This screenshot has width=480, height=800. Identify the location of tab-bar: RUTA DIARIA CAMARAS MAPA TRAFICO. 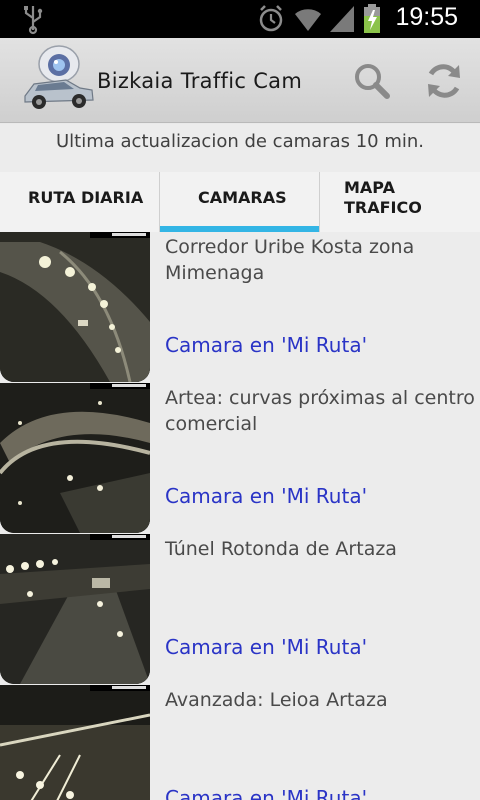
(240, 202).